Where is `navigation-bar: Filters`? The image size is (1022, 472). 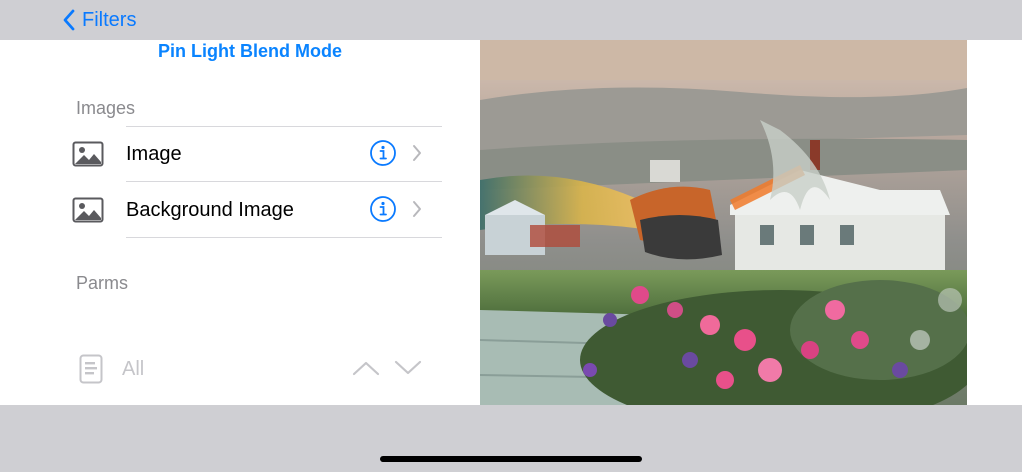 navigation-bar: Filters is located at coordinates (511, 20).